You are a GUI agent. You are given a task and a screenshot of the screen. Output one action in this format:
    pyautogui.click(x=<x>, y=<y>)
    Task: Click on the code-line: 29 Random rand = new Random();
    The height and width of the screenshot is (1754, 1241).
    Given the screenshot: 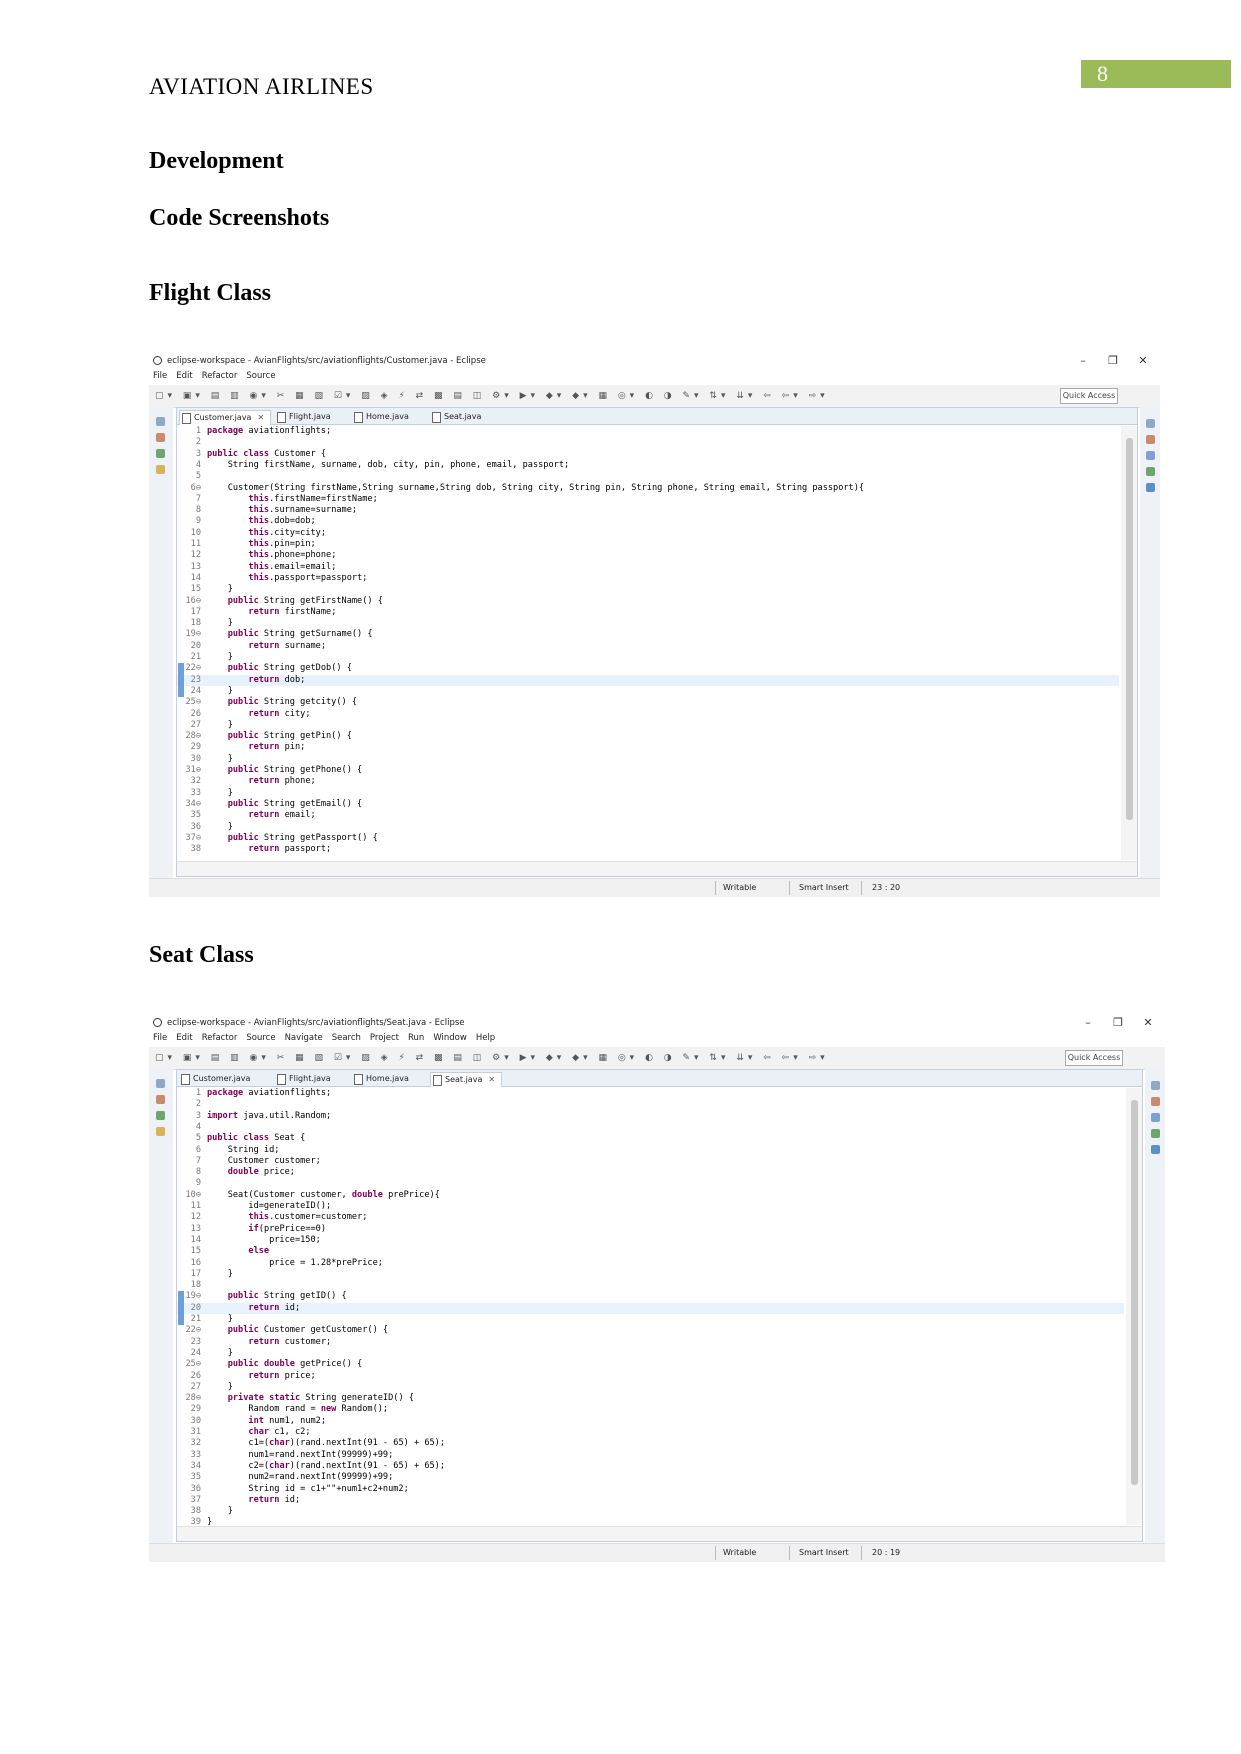 What is the action you would take?
    pyautogui.click(x=650, y=1409)
    